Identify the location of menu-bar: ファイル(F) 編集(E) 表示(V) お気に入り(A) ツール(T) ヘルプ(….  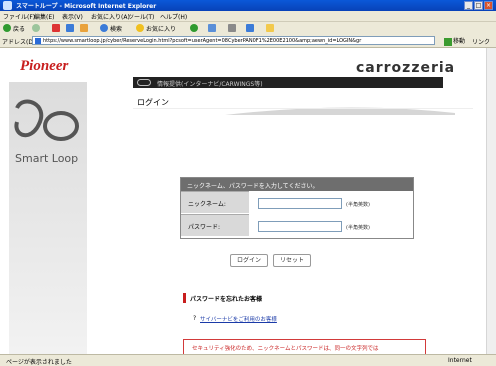
(248, 16).